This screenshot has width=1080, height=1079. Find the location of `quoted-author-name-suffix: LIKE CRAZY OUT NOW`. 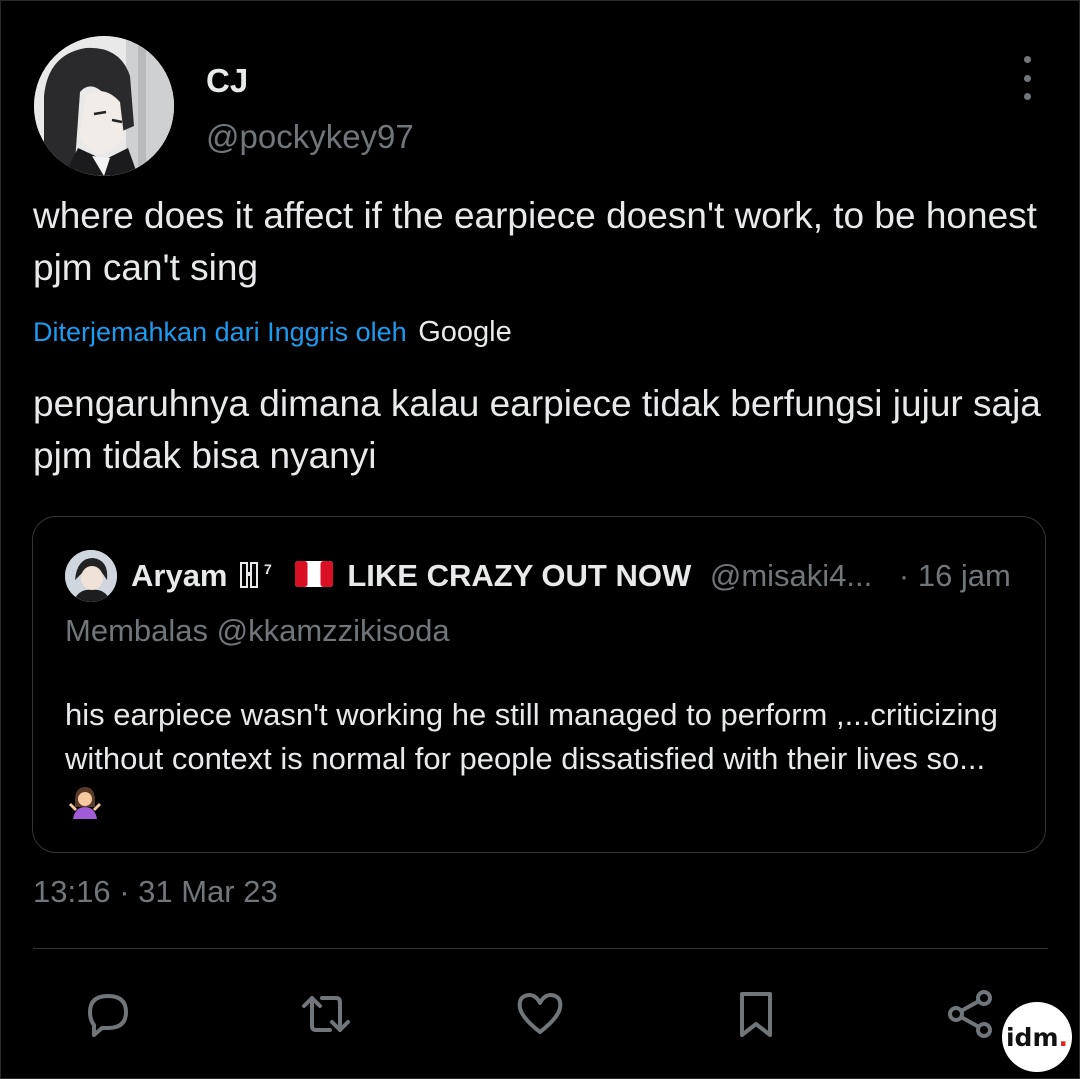

quoted-author-name-suffix: LIKE CRAZY OUT NOW is located at coordinates (519, 575).